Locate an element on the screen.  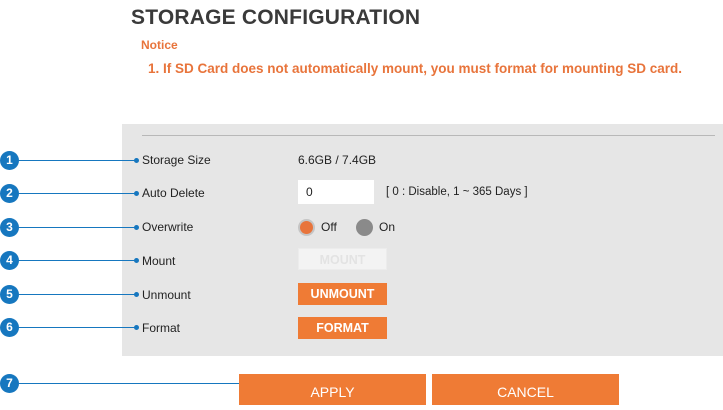
overwrite-on-label: On is located at coordinates (387, 227).